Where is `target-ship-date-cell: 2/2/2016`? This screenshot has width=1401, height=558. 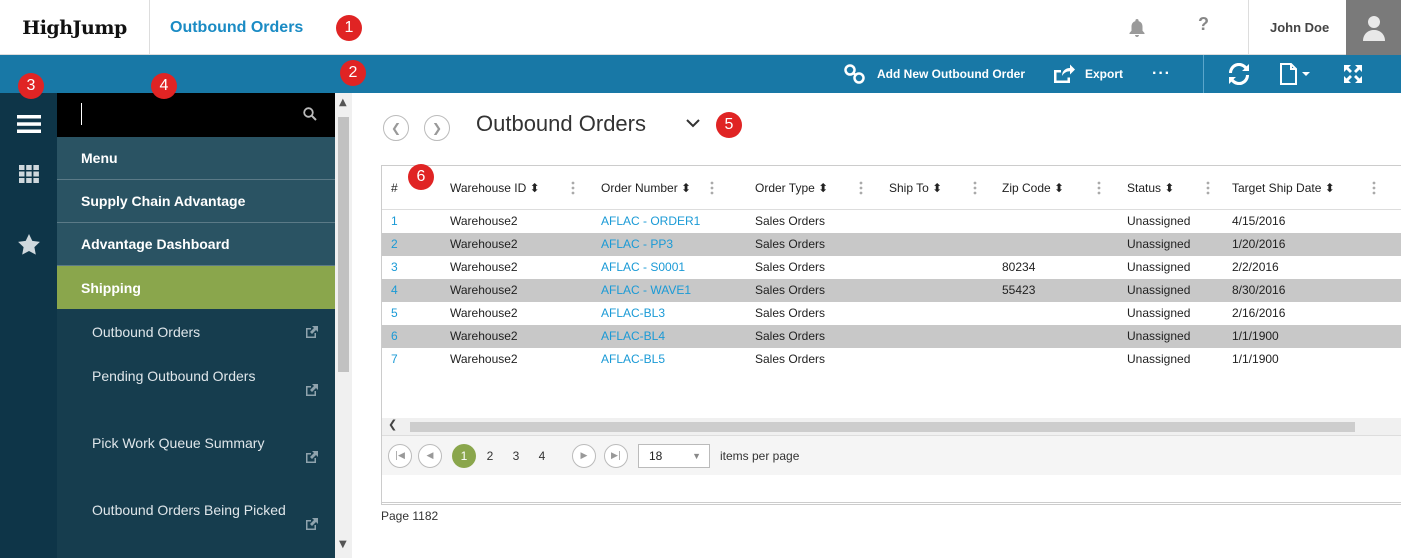 target-ship-date-cell: 2/2/2016 is located at coordinates (1255, 267).